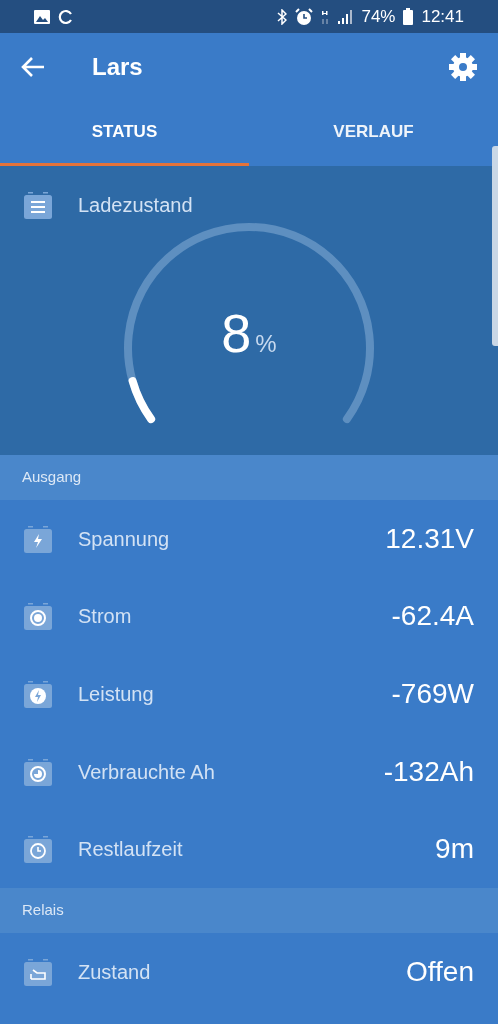  Describe the element at coordinates (116, 694) in the screenshot. I see `row-label: Leistung` at that location.